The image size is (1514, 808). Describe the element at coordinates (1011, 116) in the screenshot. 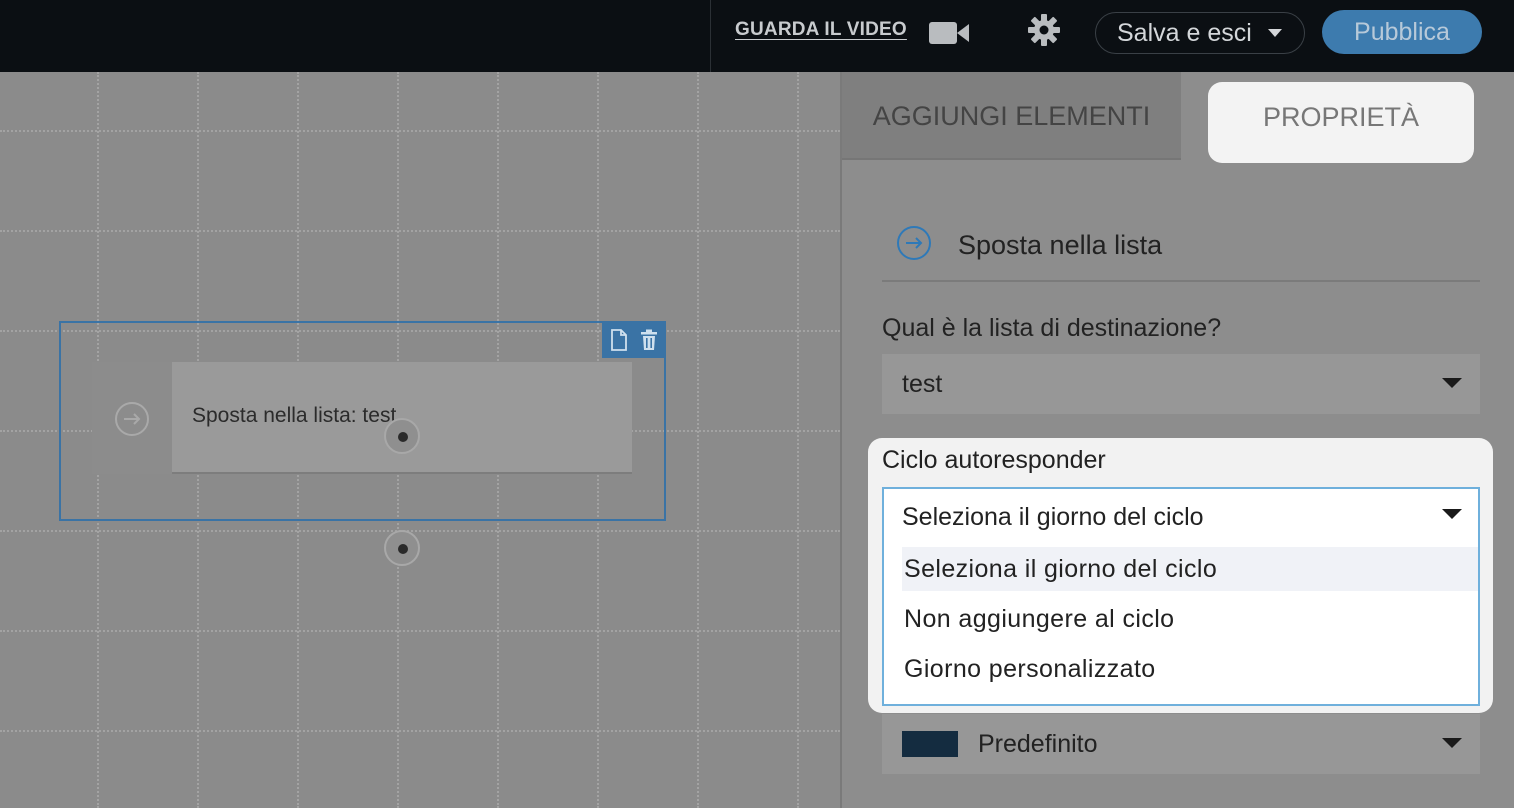

I see `tab-add-elements: AGGIUNGI ELEMENTI` at that location.